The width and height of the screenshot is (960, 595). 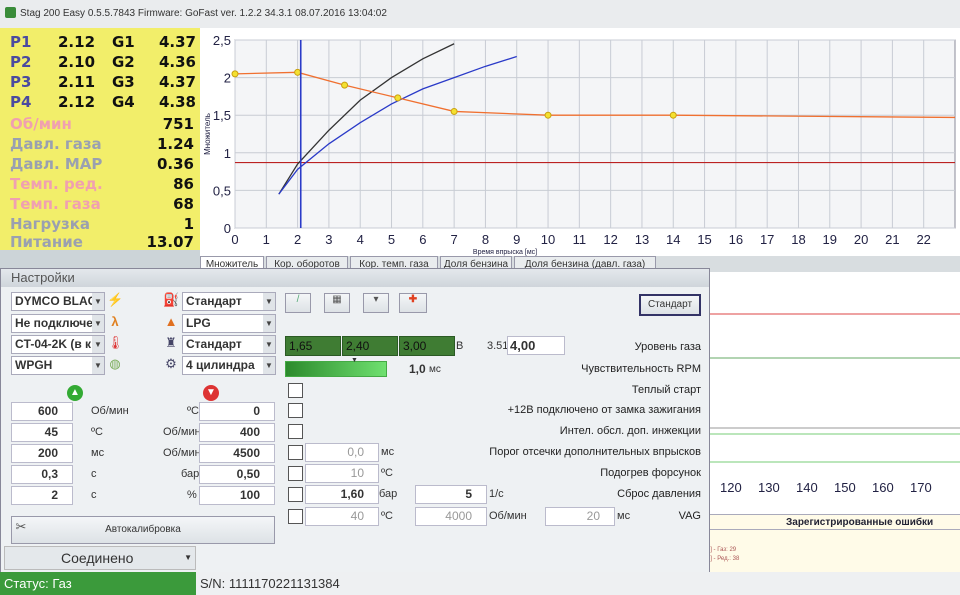 What do you see at coordinates (41, 124) in the screenshot?
I see `param-label: Об/мин` at bounding box center [41, 124].